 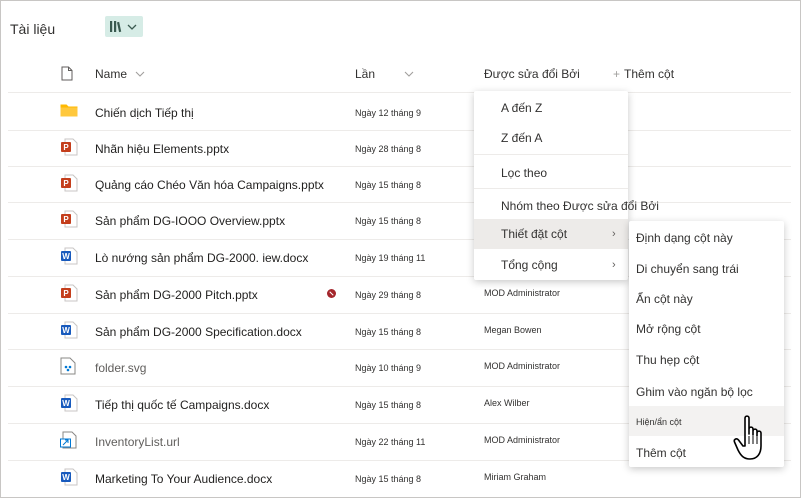 I want to click on menu-item-totals: Tổng cộng ›, so click(x=551, y=265).